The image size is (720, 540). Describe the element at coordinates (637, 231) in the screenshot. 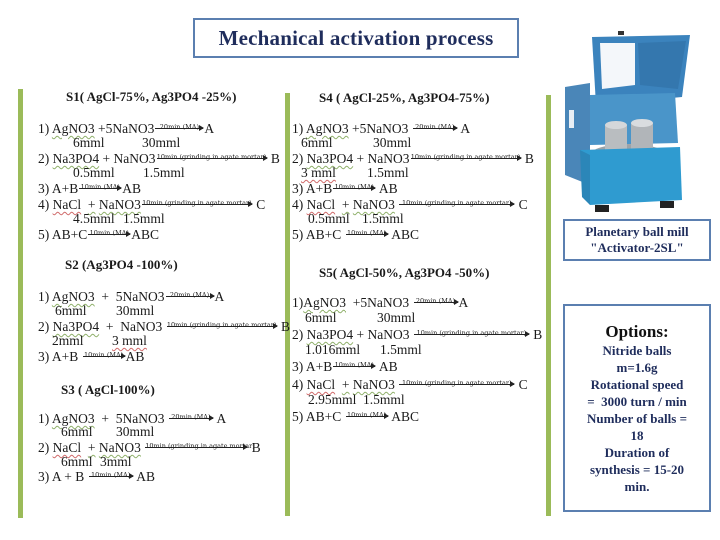

I see `caption-line-1: Planetary ball mill` at that location.